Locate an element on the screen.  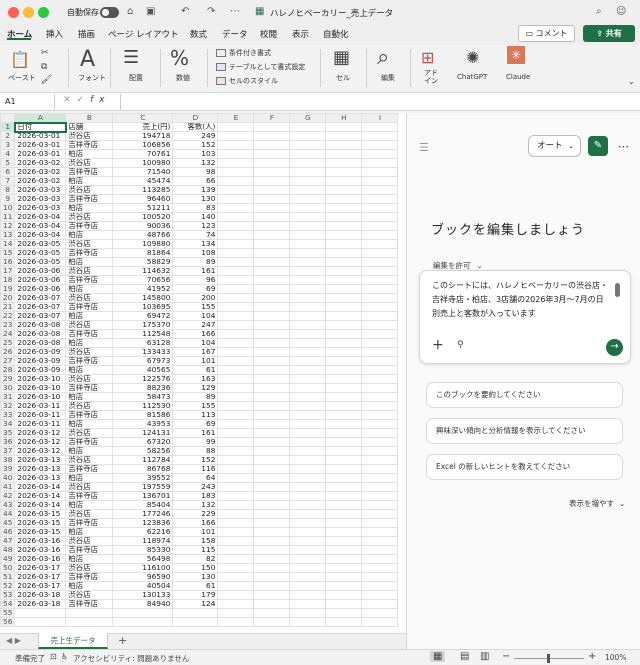
number-format-icon: % is located at coordinates (179, 58).